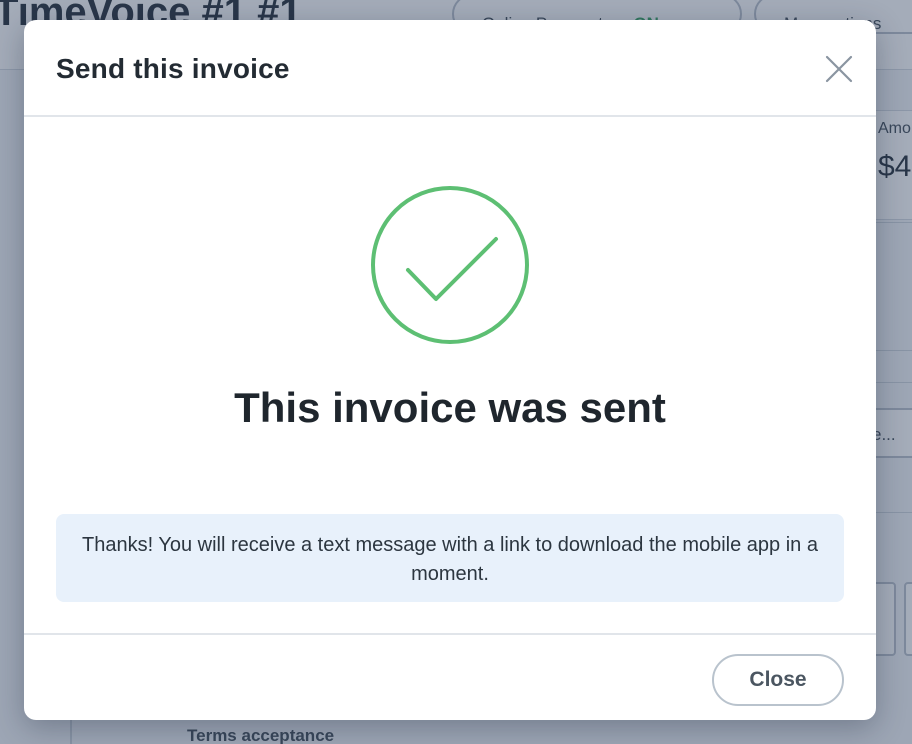 This screenshot has height=744, width=912. What do you see at coordinates (450, 407) in the screenshot?
I see `success-heading: This invoice was sent` at bounding box center [450, 407].